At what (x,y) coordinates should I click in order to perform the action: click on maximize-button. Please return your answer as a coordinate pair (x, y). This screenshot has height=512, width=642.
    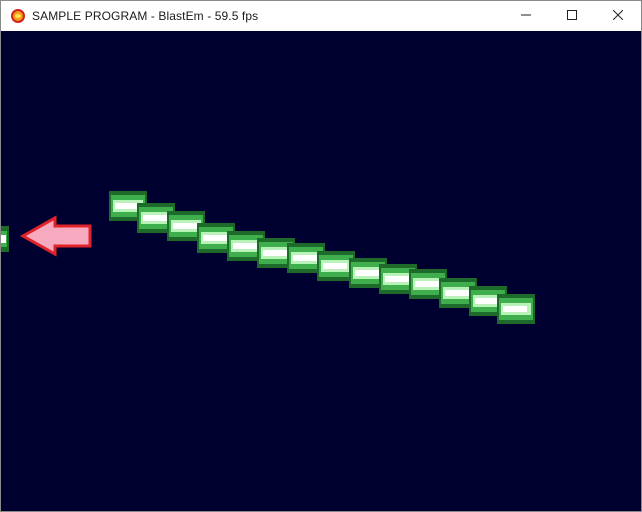
    Looking at the image, I should click on (572, 16).